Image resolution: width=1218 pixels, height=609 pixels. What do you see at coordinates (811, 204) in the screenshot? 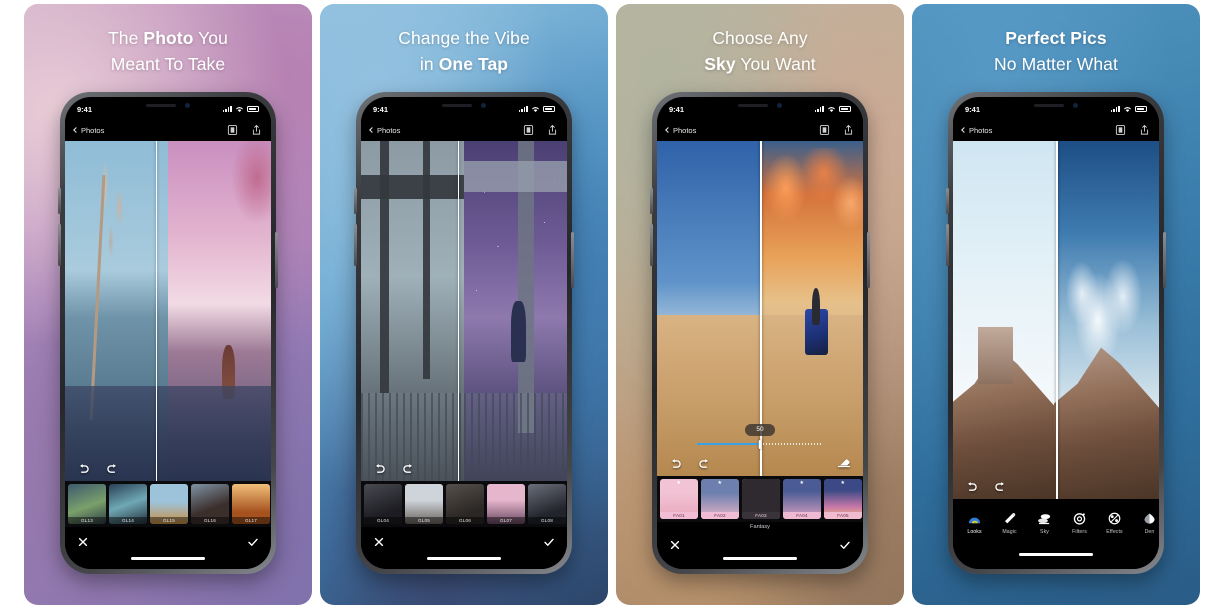
I see `sunset-clouds` at bounding box center [811, 204].